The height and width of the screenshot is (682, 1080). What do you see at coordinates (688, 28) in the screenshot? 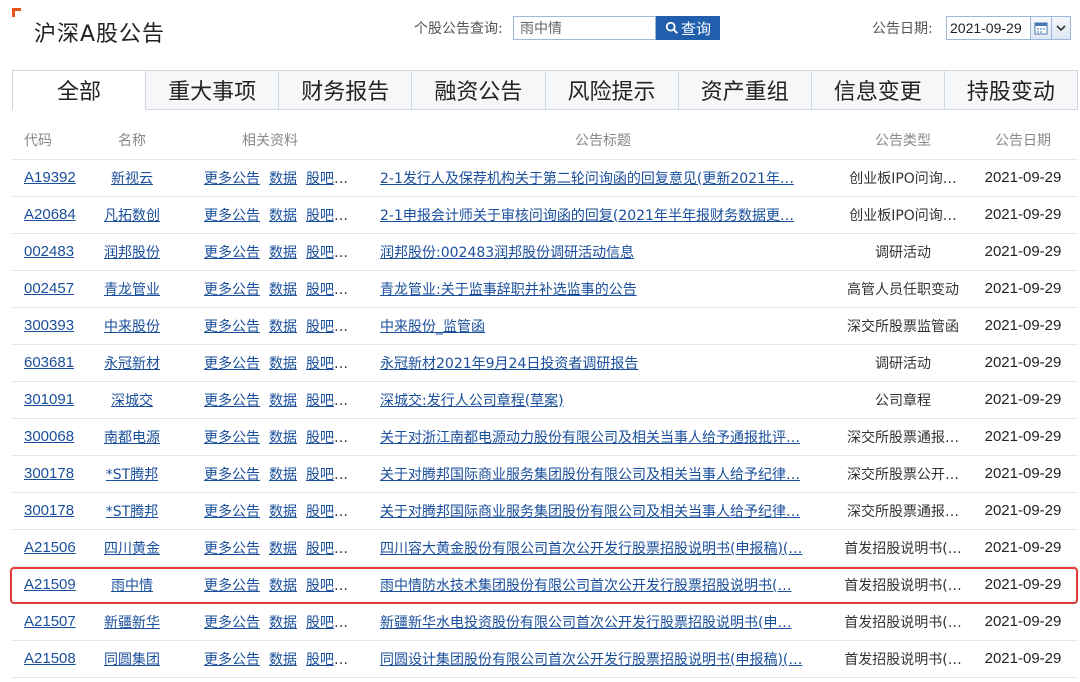
I see `search-button: 查询` at bounding box center [688, 28].